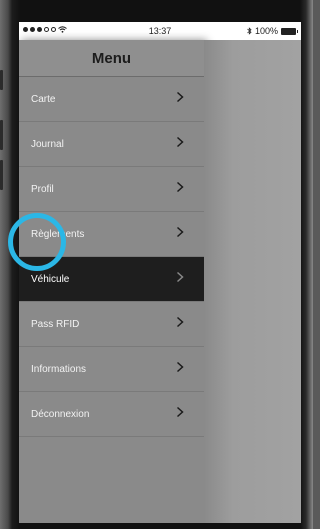 The width and height of the screenshot is (320, 529). Describe the element at coordinates (60, 414) in the screenshot. I see `menu-item-label: Déconnexion` at that location.